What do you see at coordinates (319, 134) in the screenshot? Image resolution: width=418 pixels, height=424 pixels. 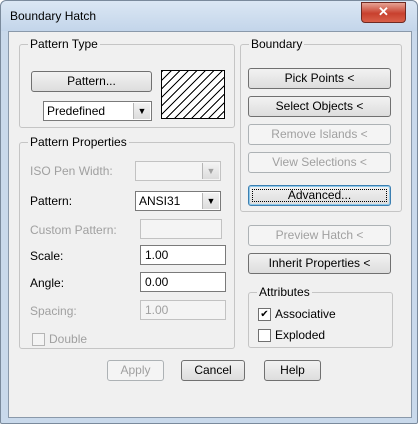 I see `remove-islands-button: Remove Islands <` at bounding box center [319, 134].